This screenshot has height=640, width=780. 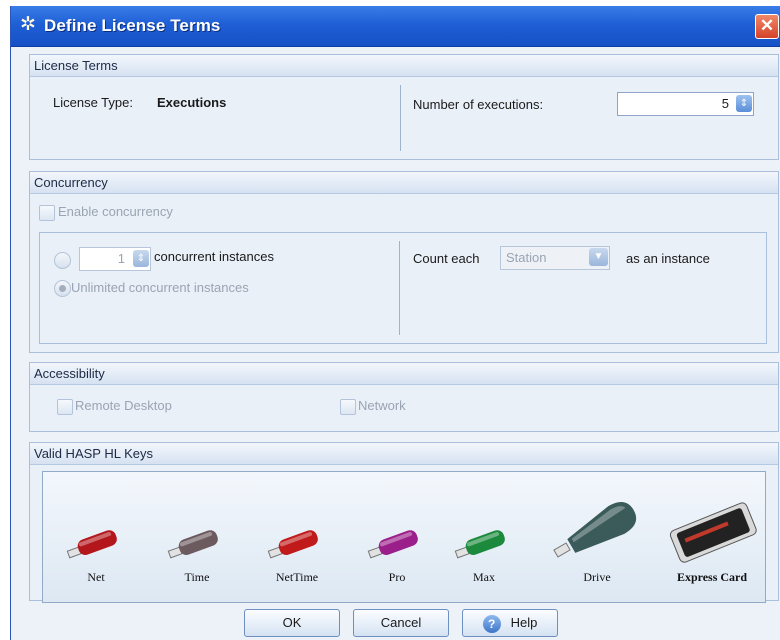 I want to click on key-time: Time, so click(x=197, y=552).